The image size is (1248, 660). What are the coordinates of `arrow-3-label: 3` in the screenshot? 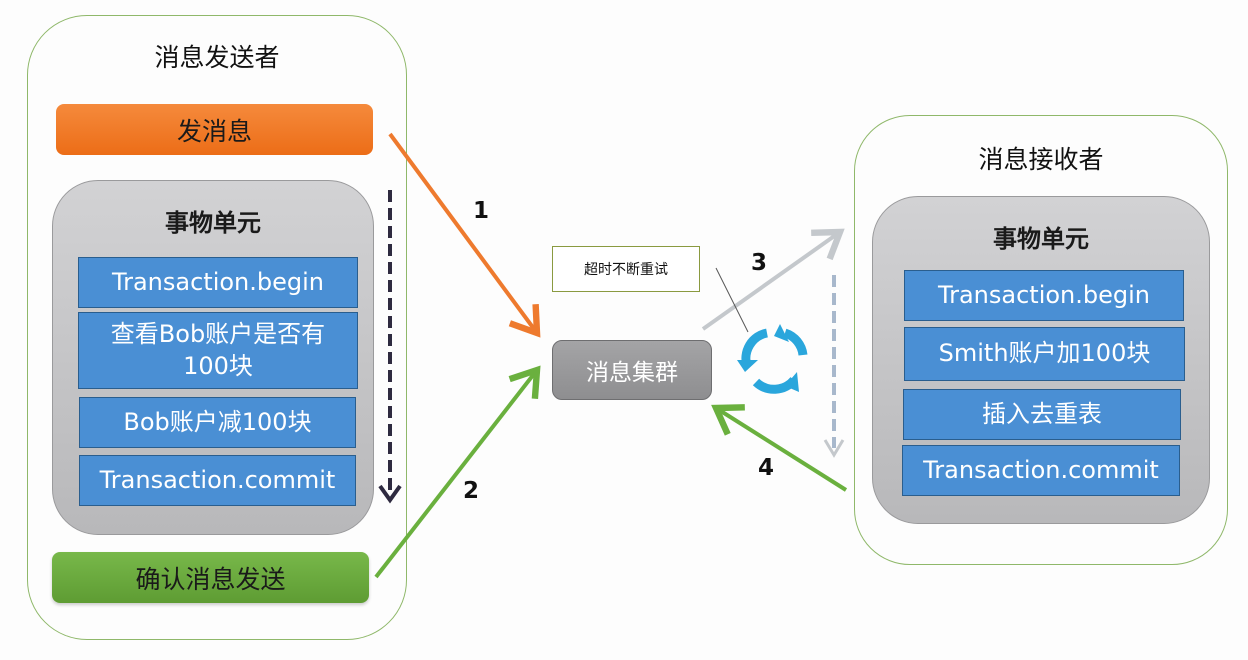 It's located at (759, 263).